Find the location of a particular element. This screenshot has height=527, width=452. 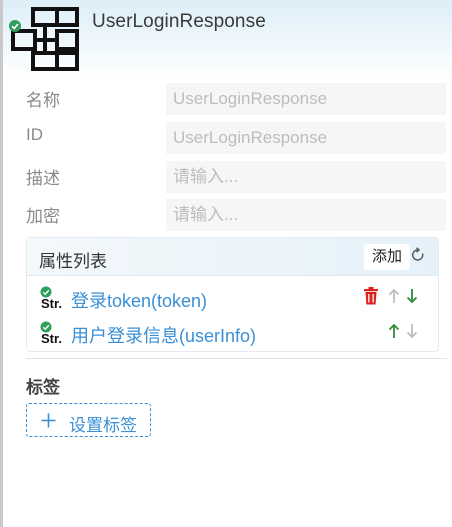

description-input is located at coordinates (306, 177).